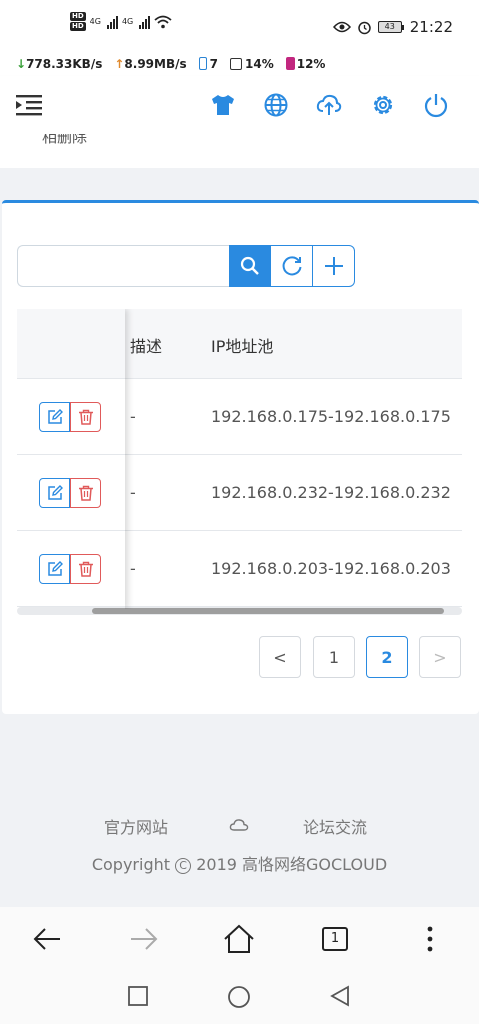 This screenshot has width=479, height=1024. I want to click on browser-back-button, so click(47, 939).